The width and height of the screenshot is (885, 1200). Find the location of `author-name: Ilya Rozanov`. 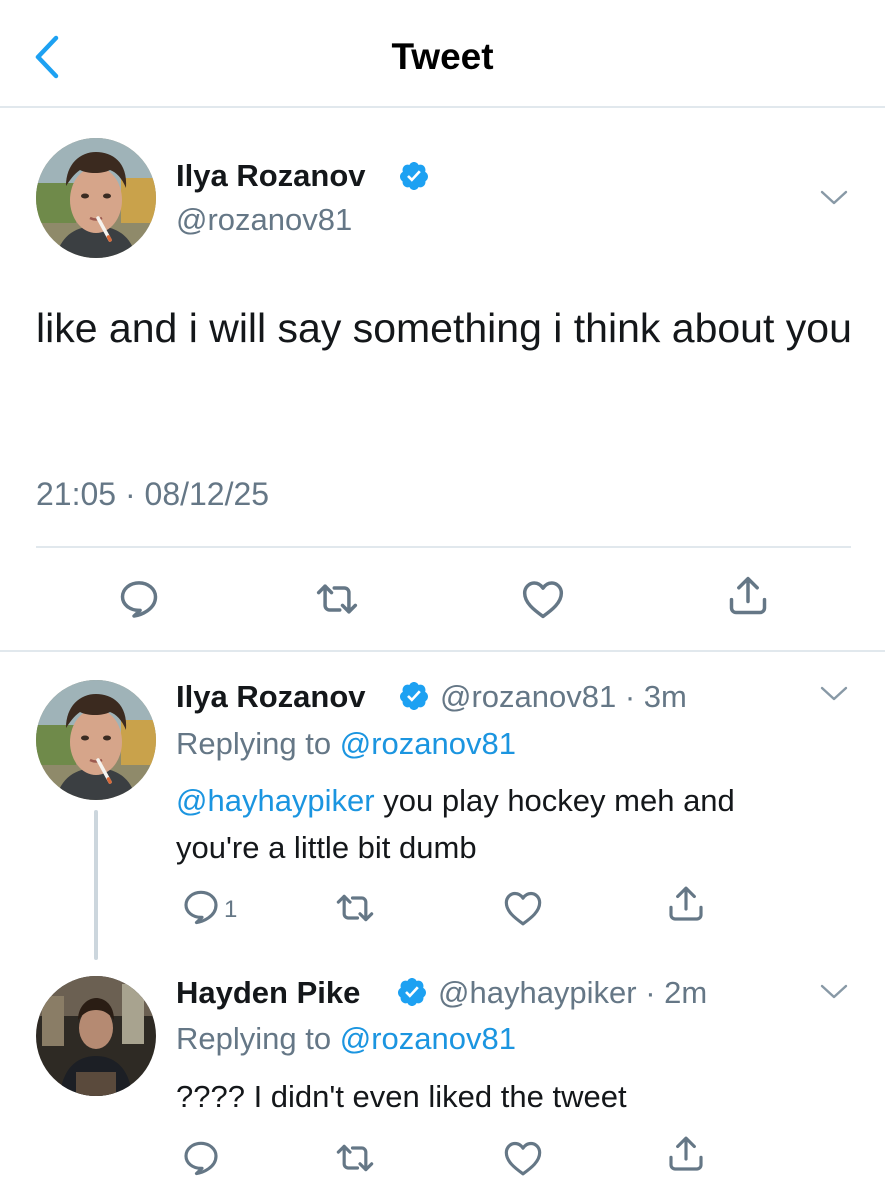

author-name: Ilya Rozanov is located at coordinates (271, 176).